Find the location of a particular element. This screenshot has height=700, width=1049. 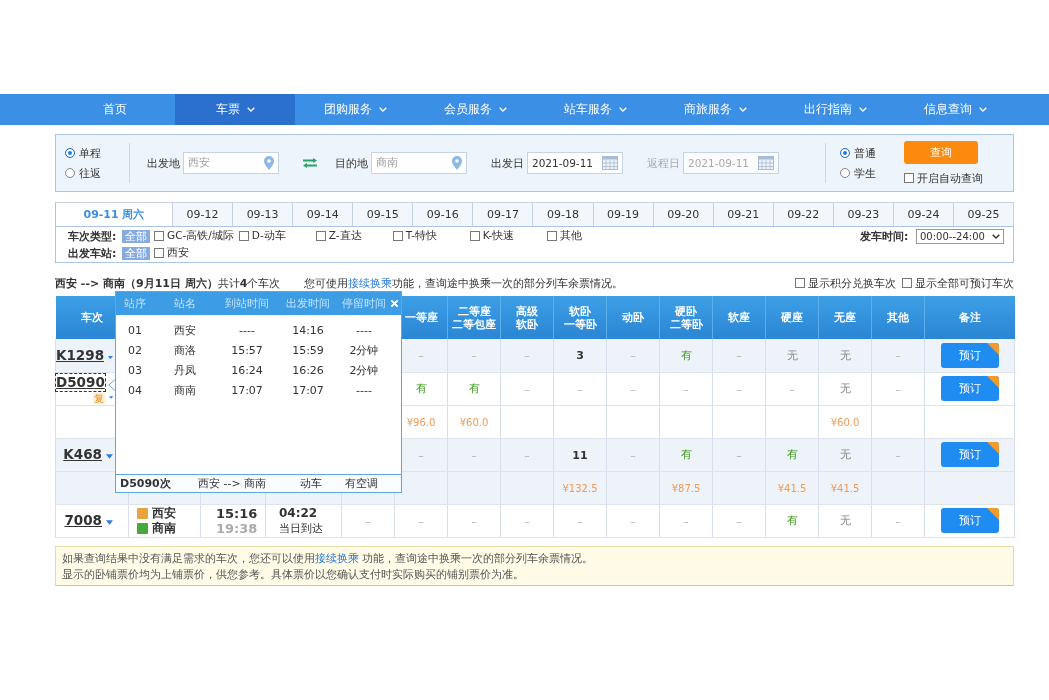

train-number-link: D5090 is located at coordinates (80, 382).